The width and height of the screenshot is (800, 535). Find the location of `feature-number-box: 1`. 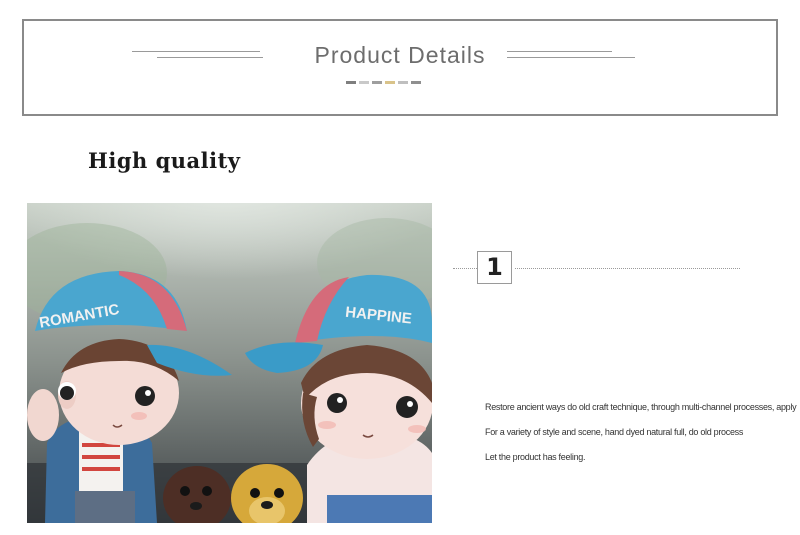

feature-number-box: 1 is located at coordinates (494, 267).